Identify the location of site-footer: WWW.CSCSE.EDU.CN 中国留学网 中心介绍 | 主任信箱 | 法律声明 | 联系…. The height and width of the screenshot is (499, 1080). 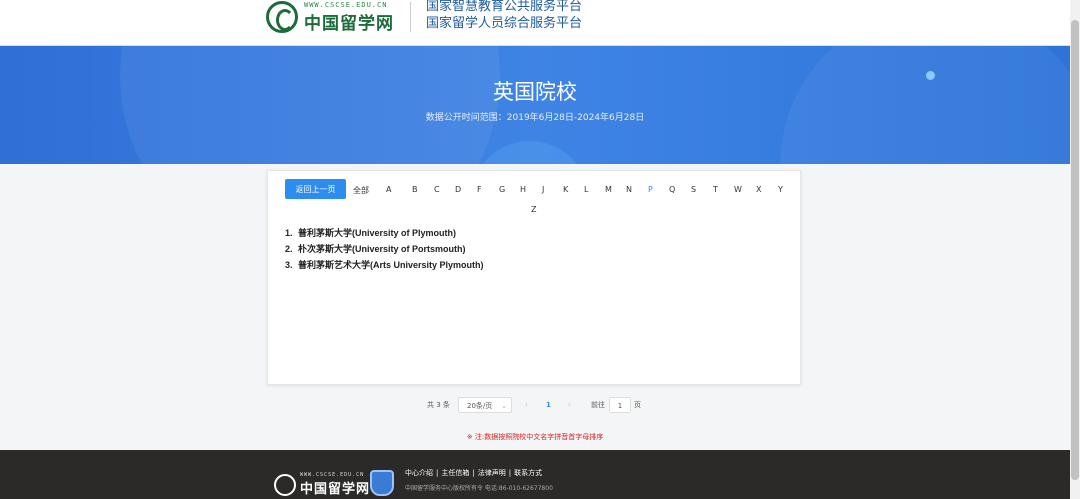
(535, 474).